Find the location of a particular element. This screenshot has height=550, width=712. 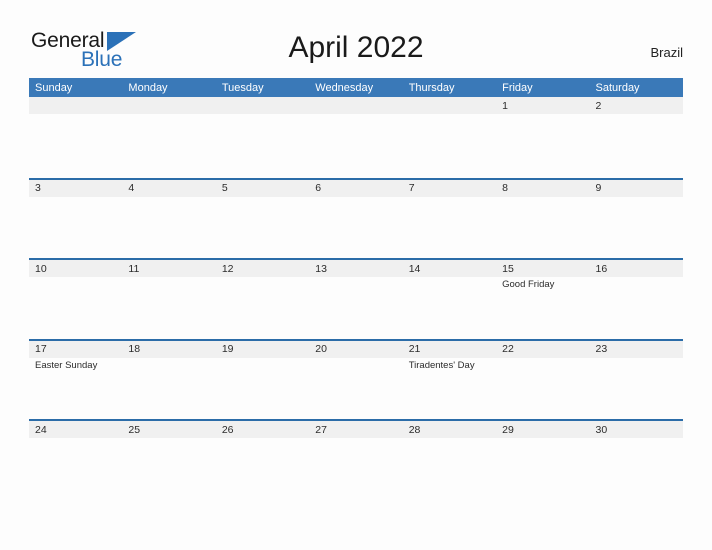

page-header: General Blue April 2022 Brazil is located at coordinates (356, 37).